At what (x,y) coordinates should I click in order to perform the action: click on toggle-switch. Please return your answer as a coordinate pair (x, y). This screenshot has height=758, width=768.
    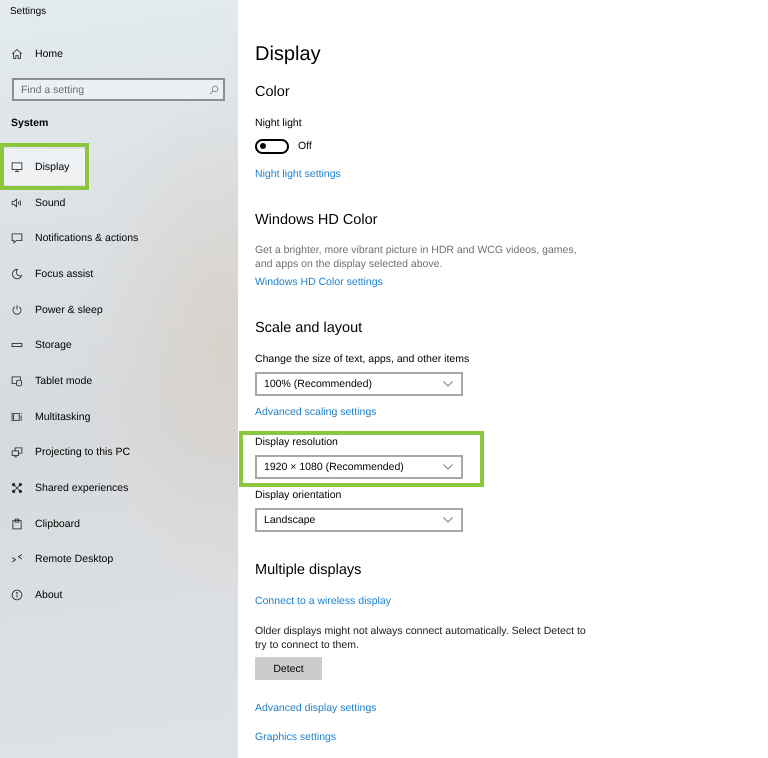
    Looking at the image, I should click on (272, 146).